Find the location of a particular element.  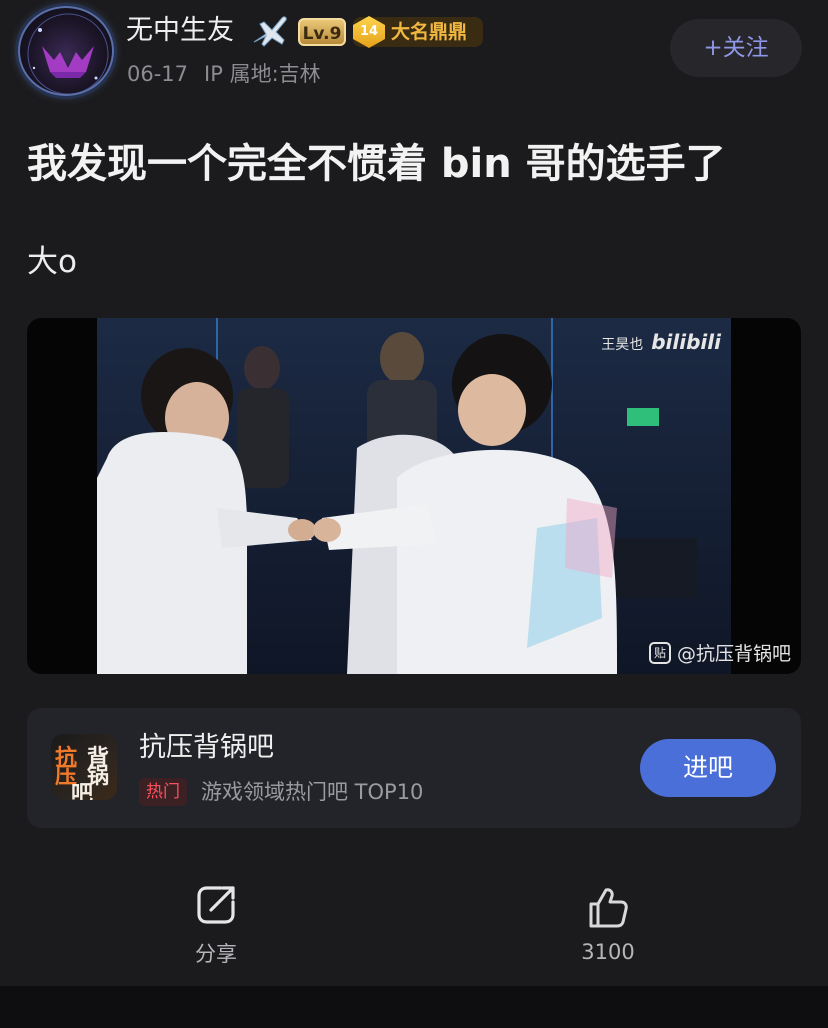

post-body: 大o is located at coordinates (52, 262).